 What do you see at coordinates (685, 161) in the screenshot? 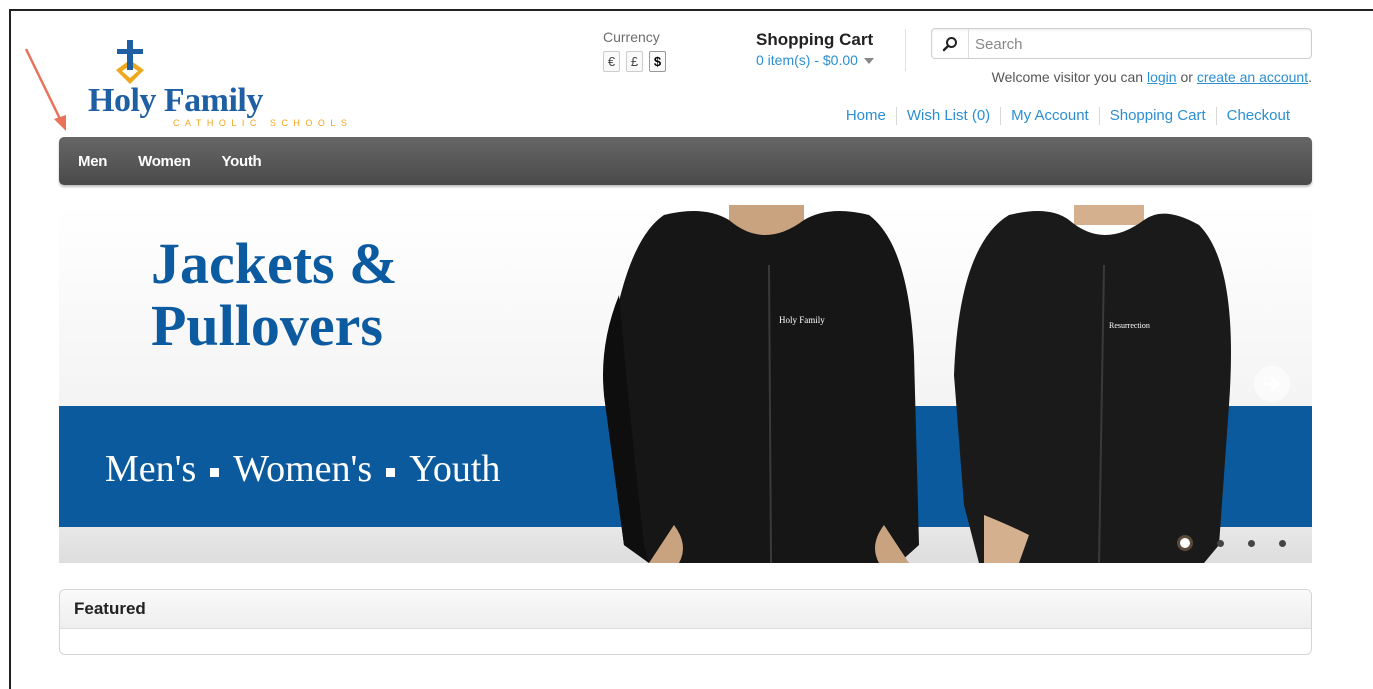
I see `main-nav: Men Women Youth` at bounding box center [685, 161].